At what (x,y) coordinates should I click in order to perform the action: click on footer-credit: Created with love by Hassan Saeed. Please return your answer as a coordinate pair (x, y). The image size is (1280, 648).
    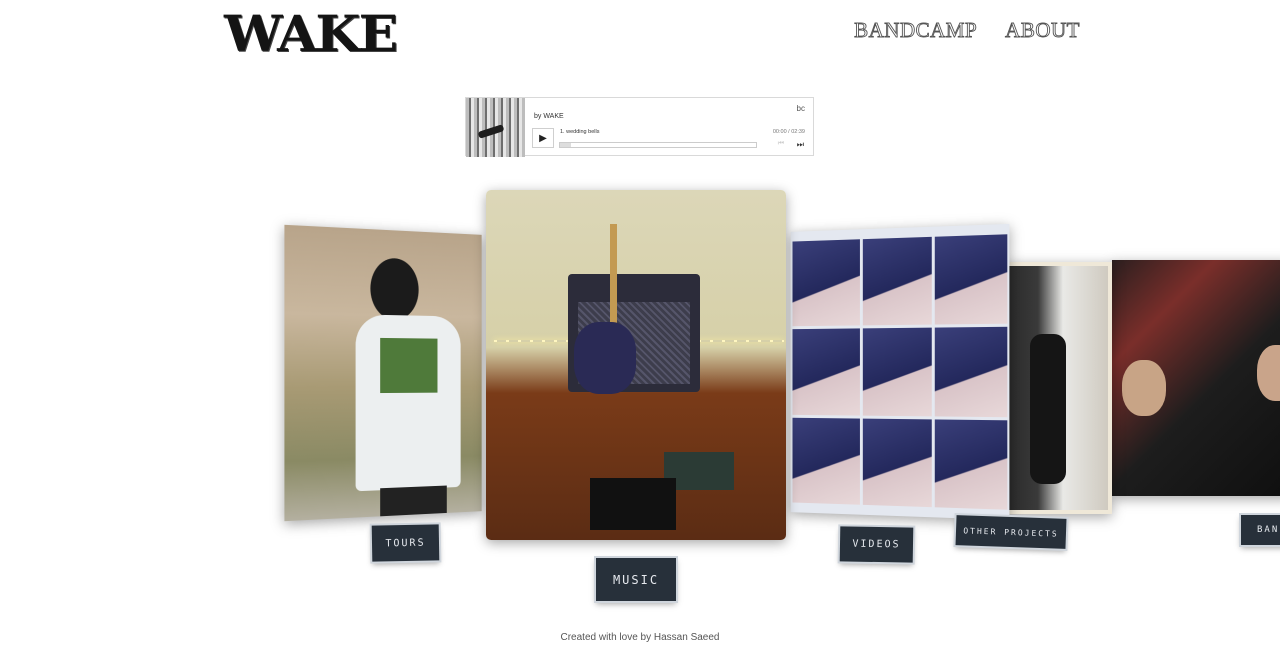
    Looking at the image, I should click on (640, 637).